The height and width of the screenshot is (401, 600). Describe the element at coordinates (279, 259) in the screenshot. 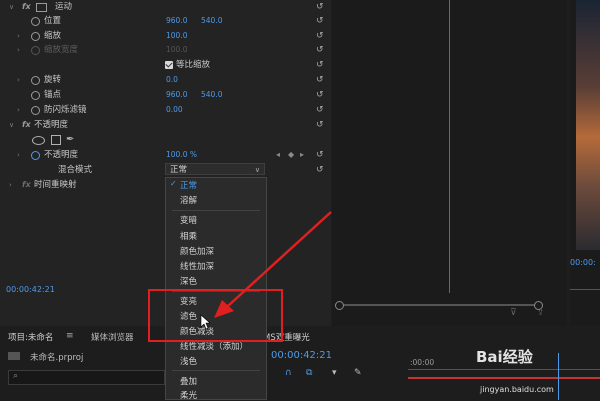

I see `annotation-arrow-line` at that location.